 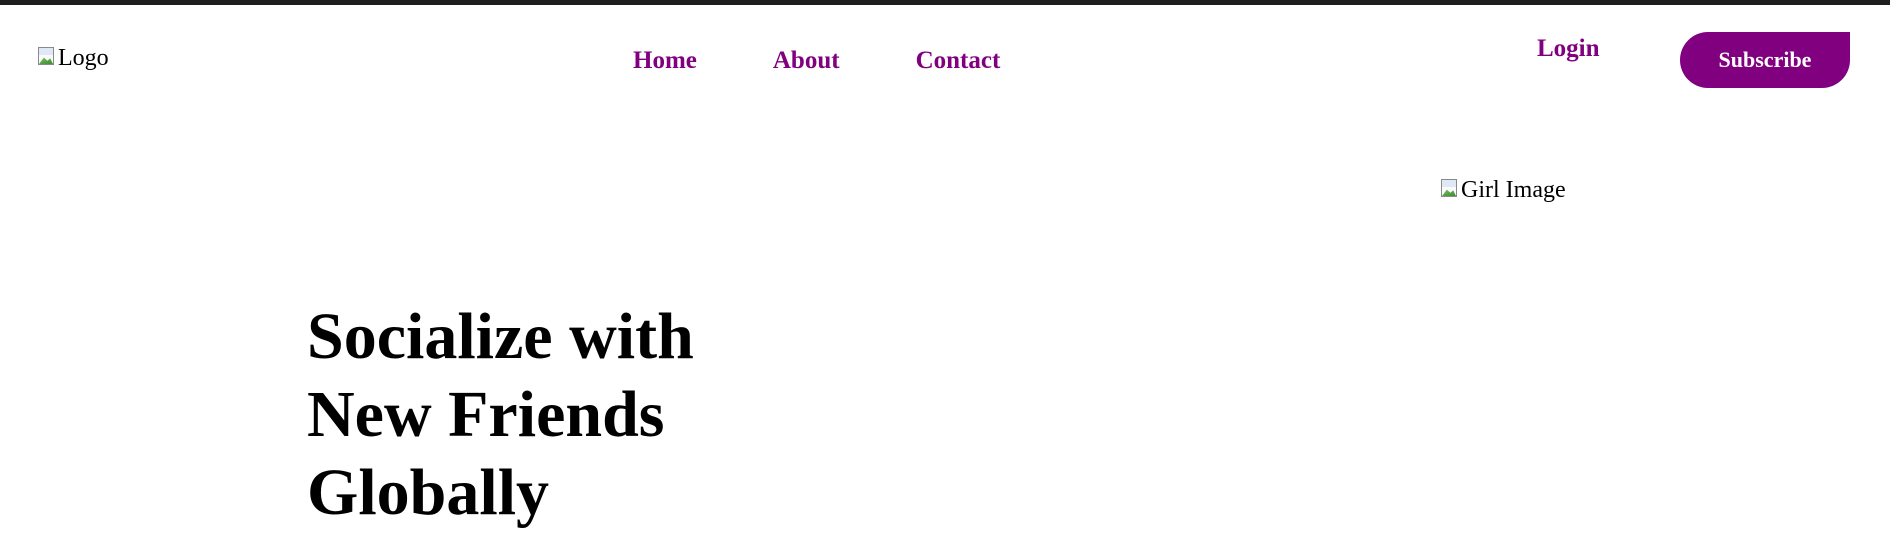 I want to click on nav-link-contact: Contact, so click(x=958, y=61).